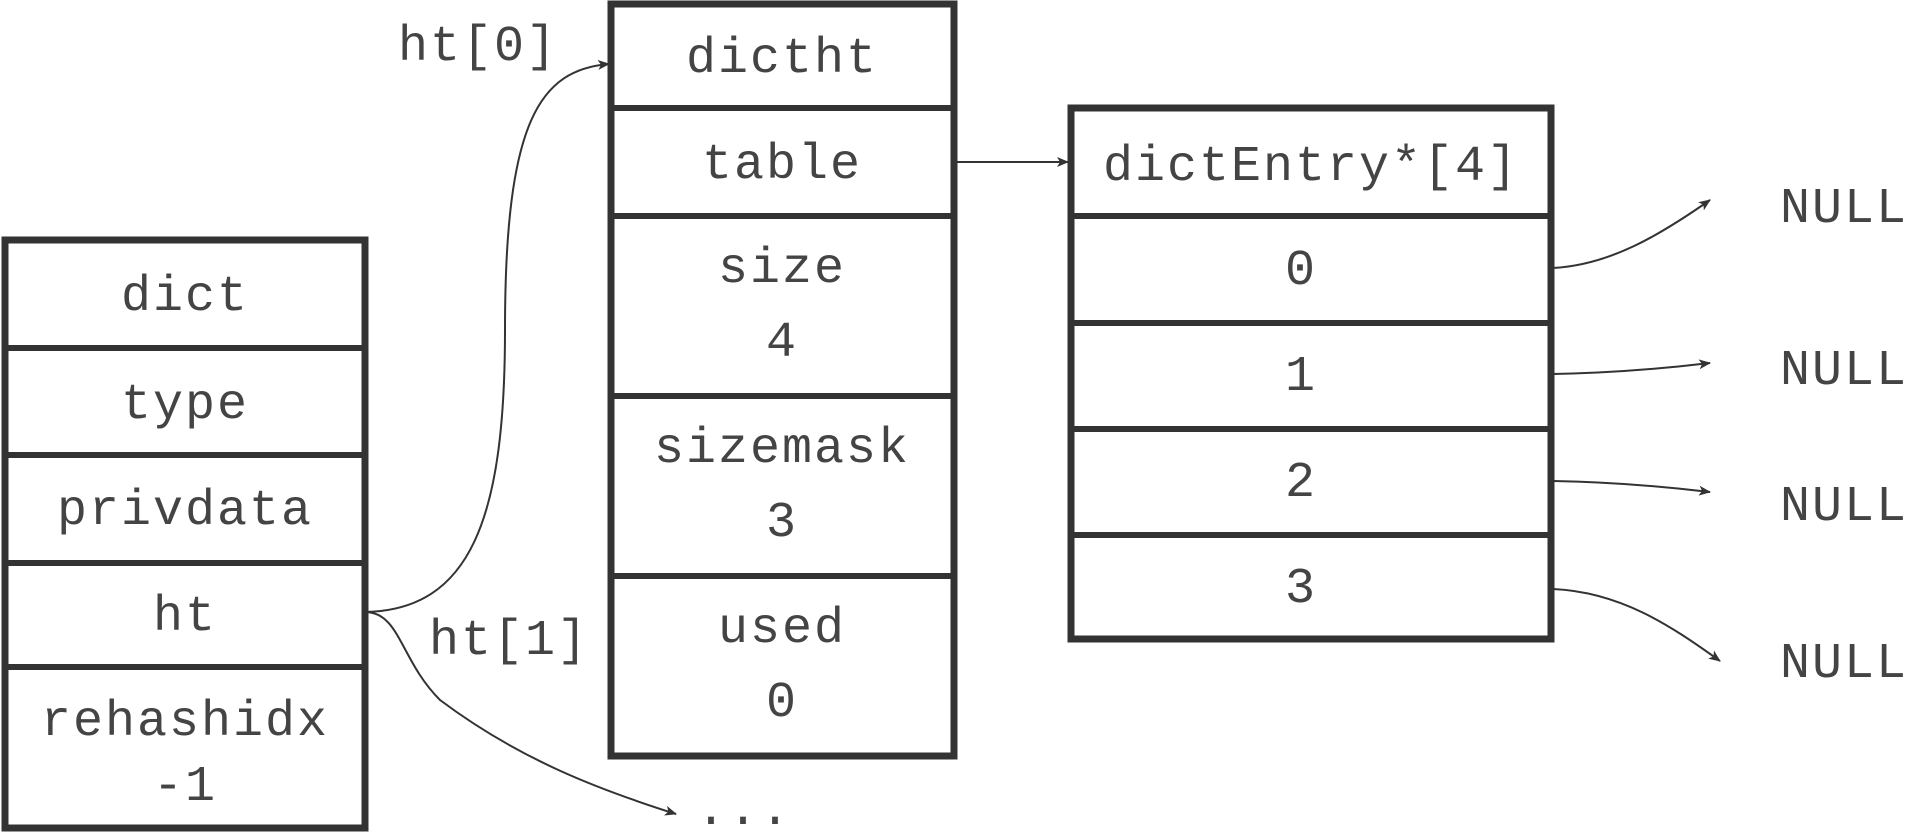  Describe the element at coordinates (185, 617) in the screenshot. I see `dict-field-ht: ht` at that location.